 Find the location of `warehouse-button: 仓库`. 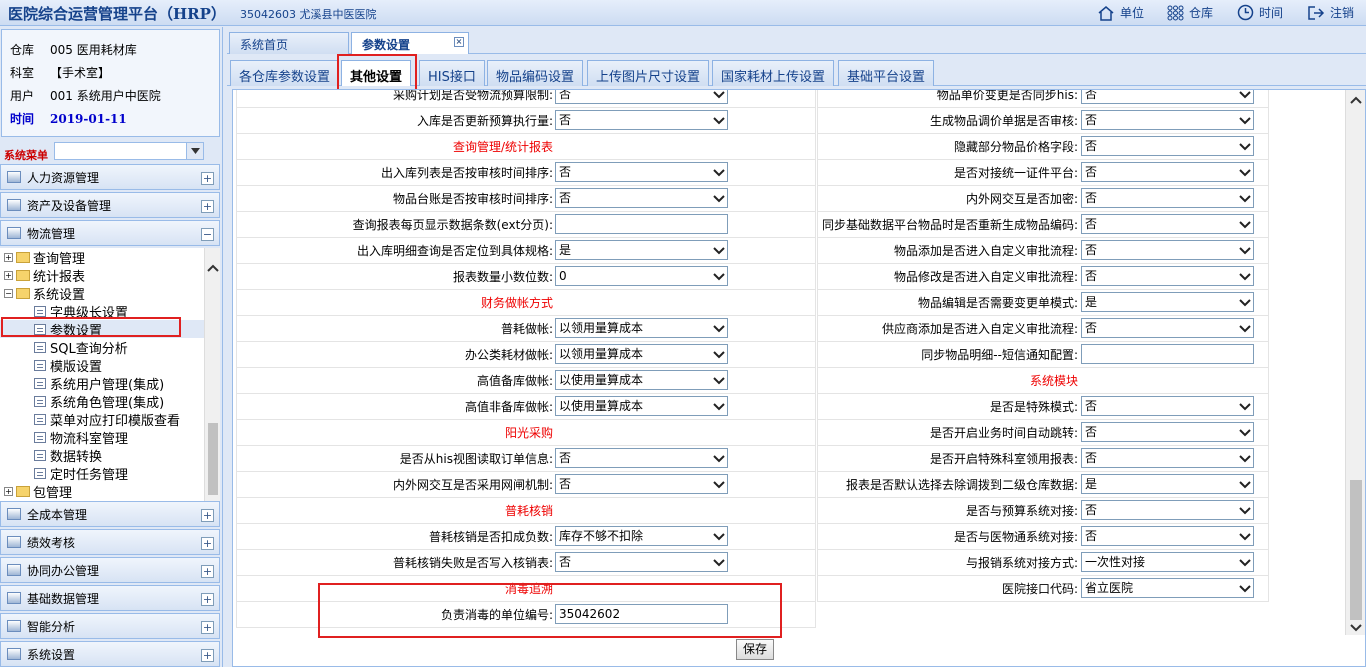

warehouse-button: 仓库 is located at coordinates (1190, 12).